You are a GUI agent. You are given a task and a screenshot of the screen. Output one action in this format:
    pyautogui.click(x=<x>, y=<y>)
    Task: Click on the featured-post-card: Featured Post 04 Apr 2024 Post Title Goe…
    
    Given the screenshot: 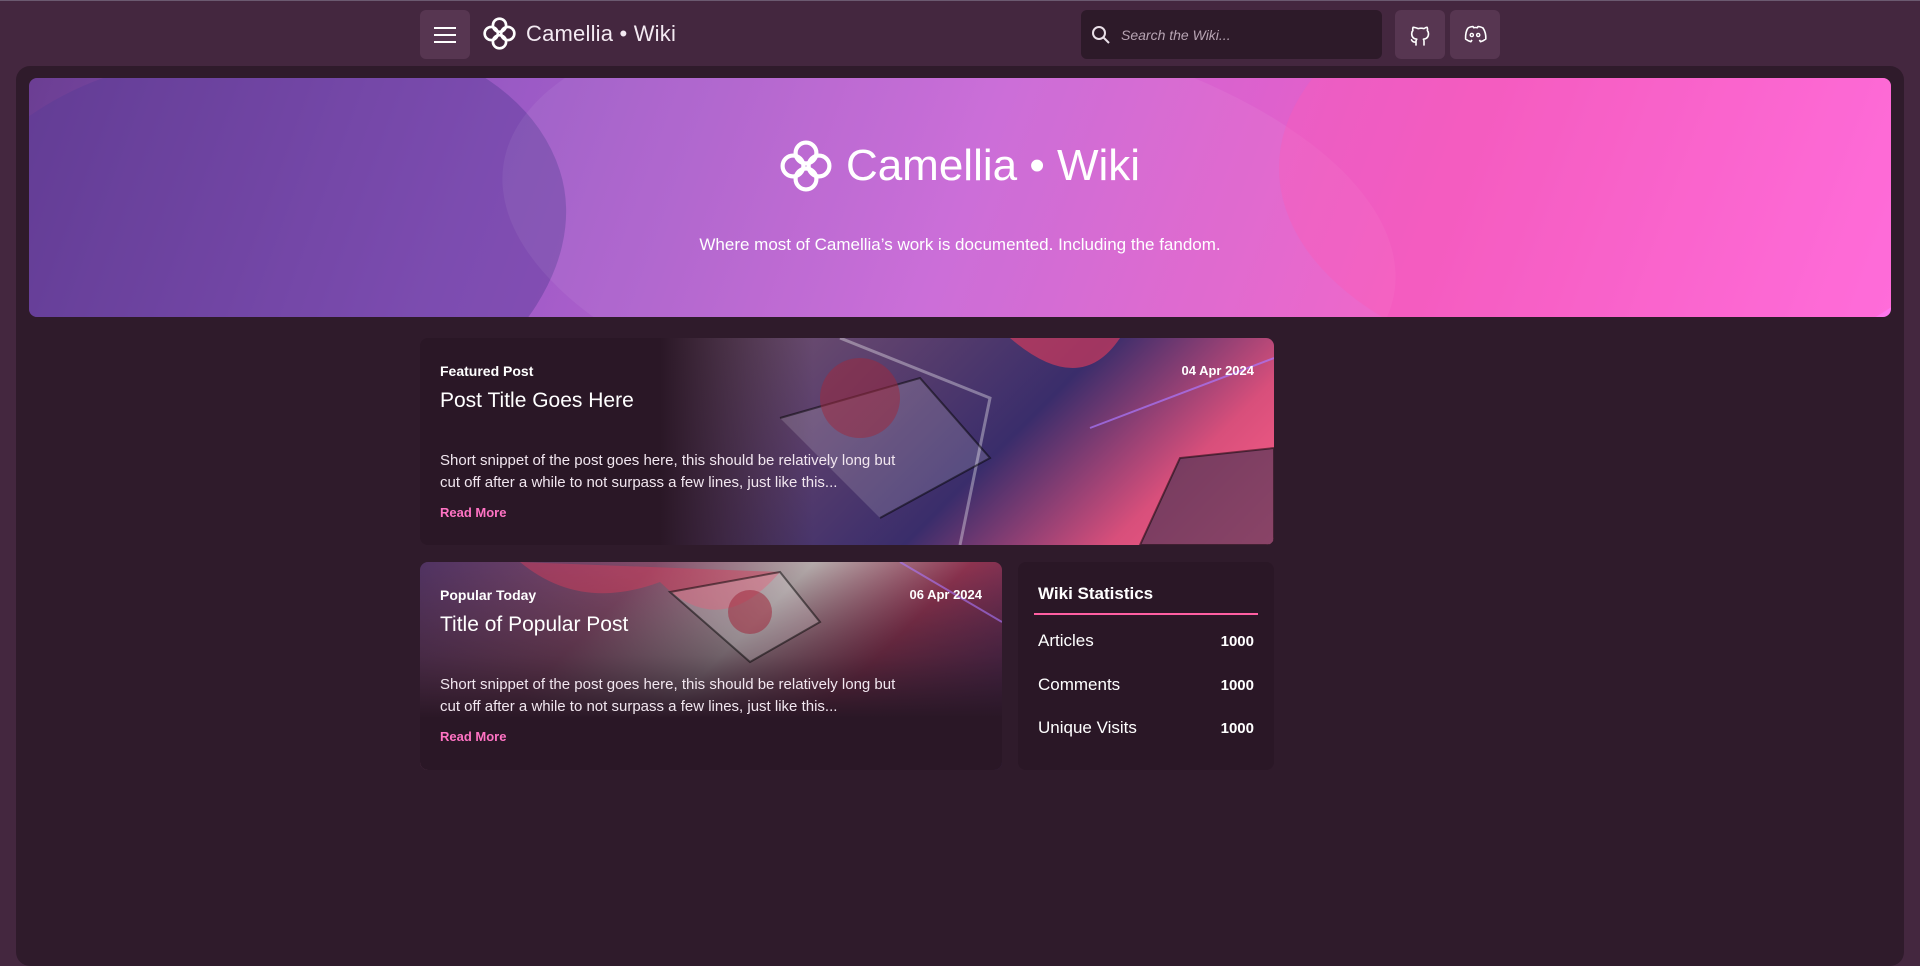 What is the action you would take?
    pyautogui.click(x=847, y=441)
    